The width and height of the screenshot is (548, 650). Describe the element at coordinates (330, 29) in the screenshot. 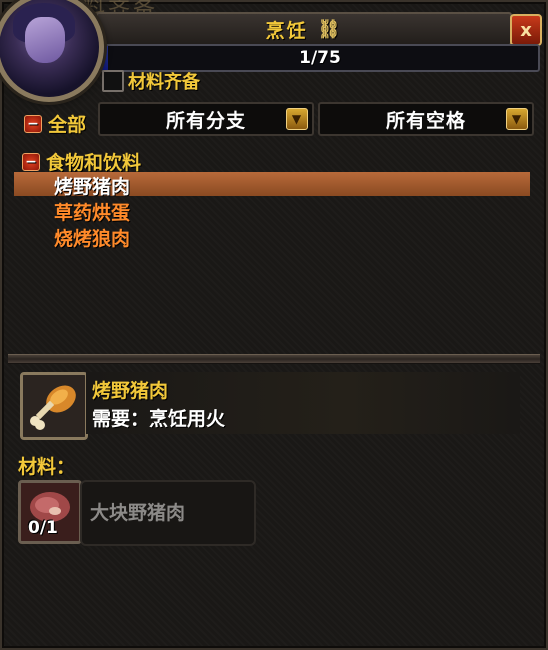

I see `link-icon: ⛓` at that location.